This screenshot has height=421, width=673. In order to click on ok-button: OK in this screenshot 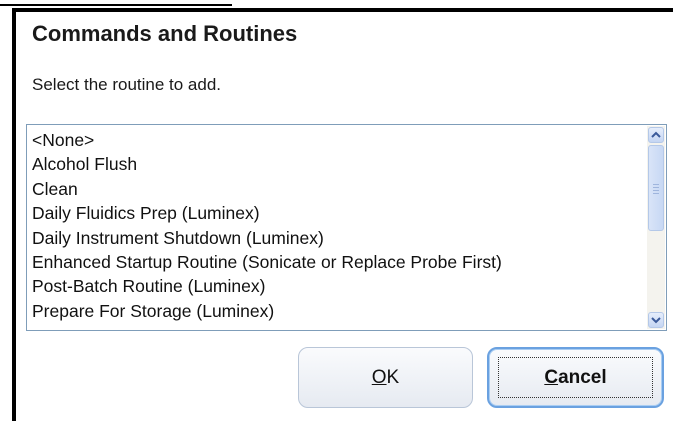, I will do `click(385, 377)`.